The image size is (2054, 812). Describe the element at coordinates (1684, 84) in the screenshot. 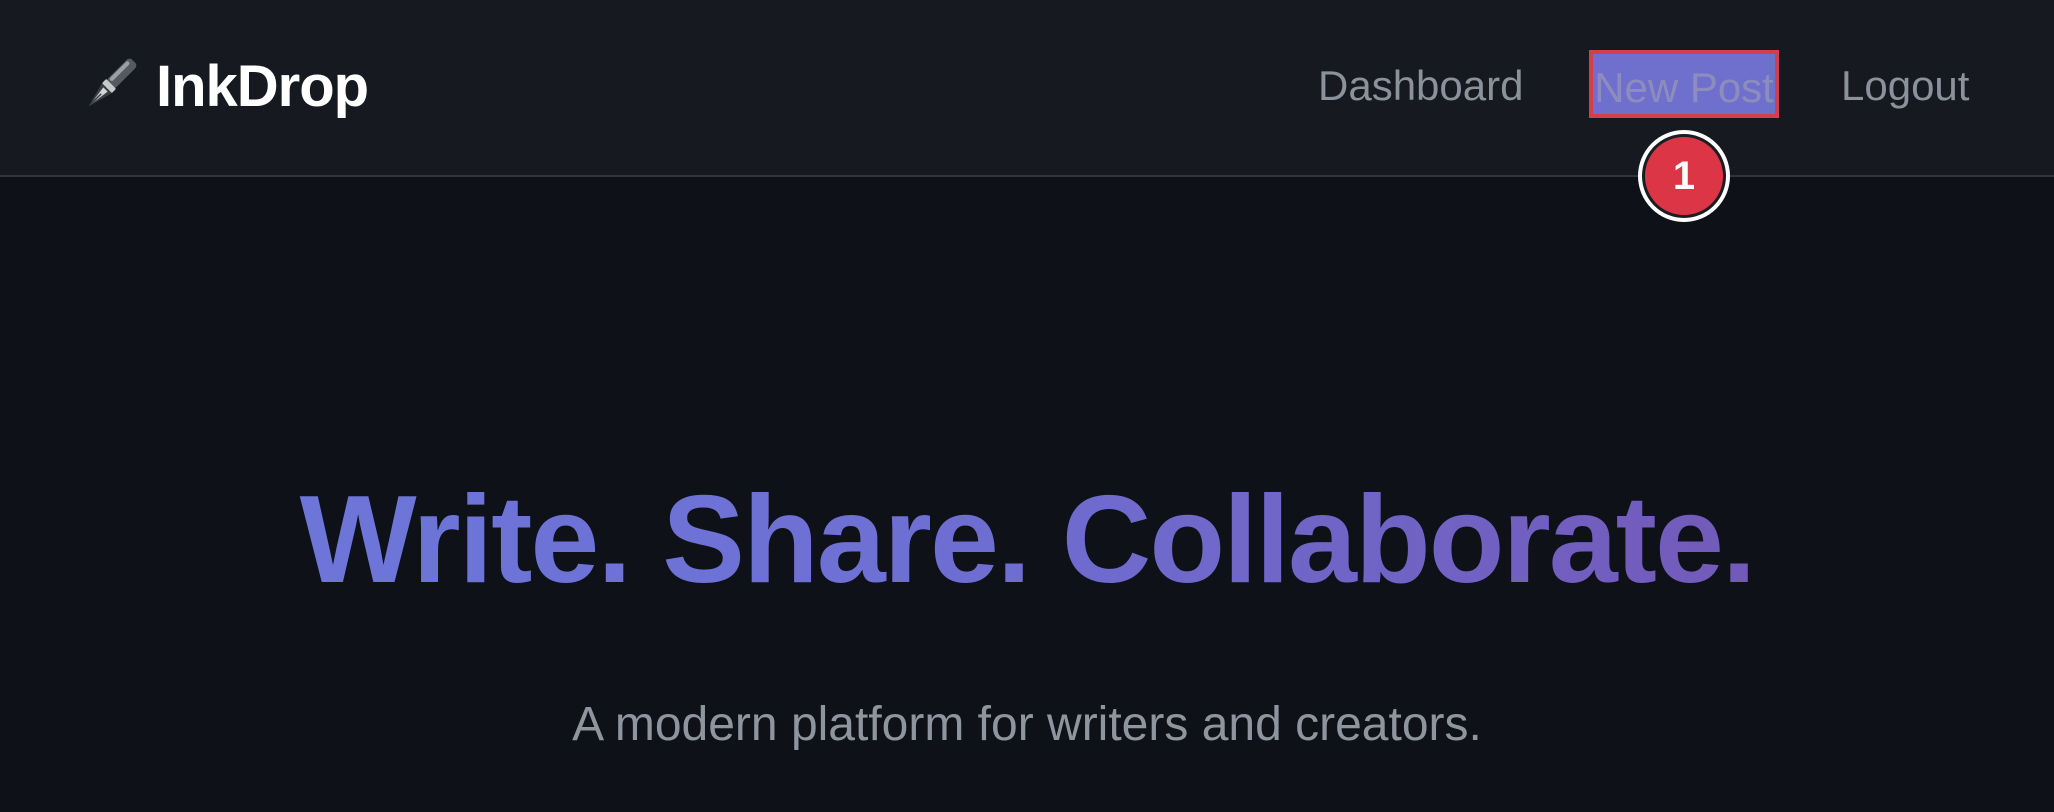

I see `nav-link-new-post: New Post` at that location.